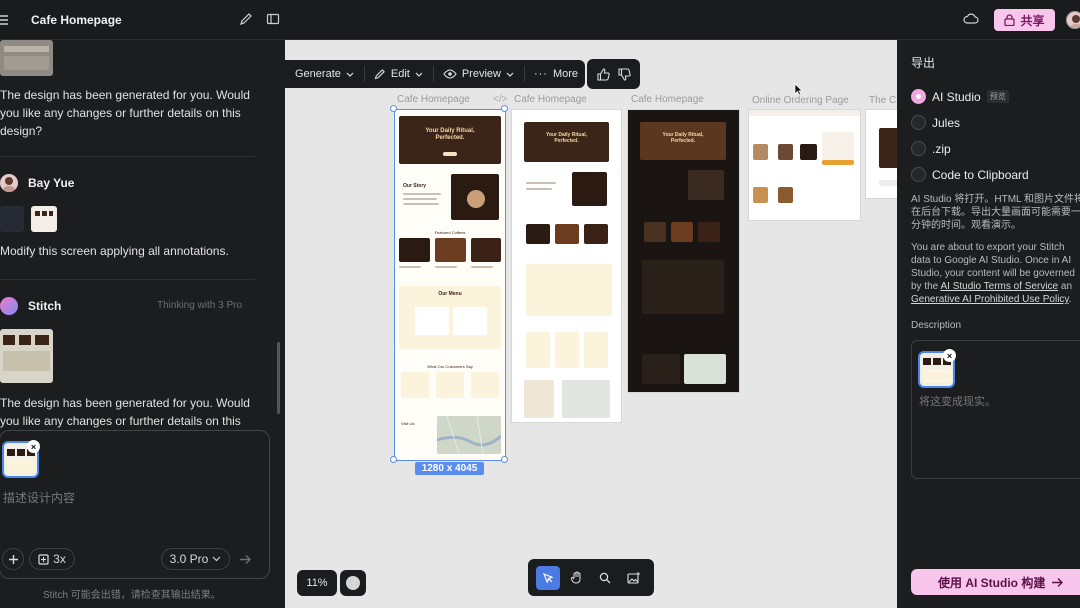 Image resolution: width=1080 pixels, height=608 pixels. I want to click on info-line: by the AI Studio Terms of Service an, so click(995, 286).